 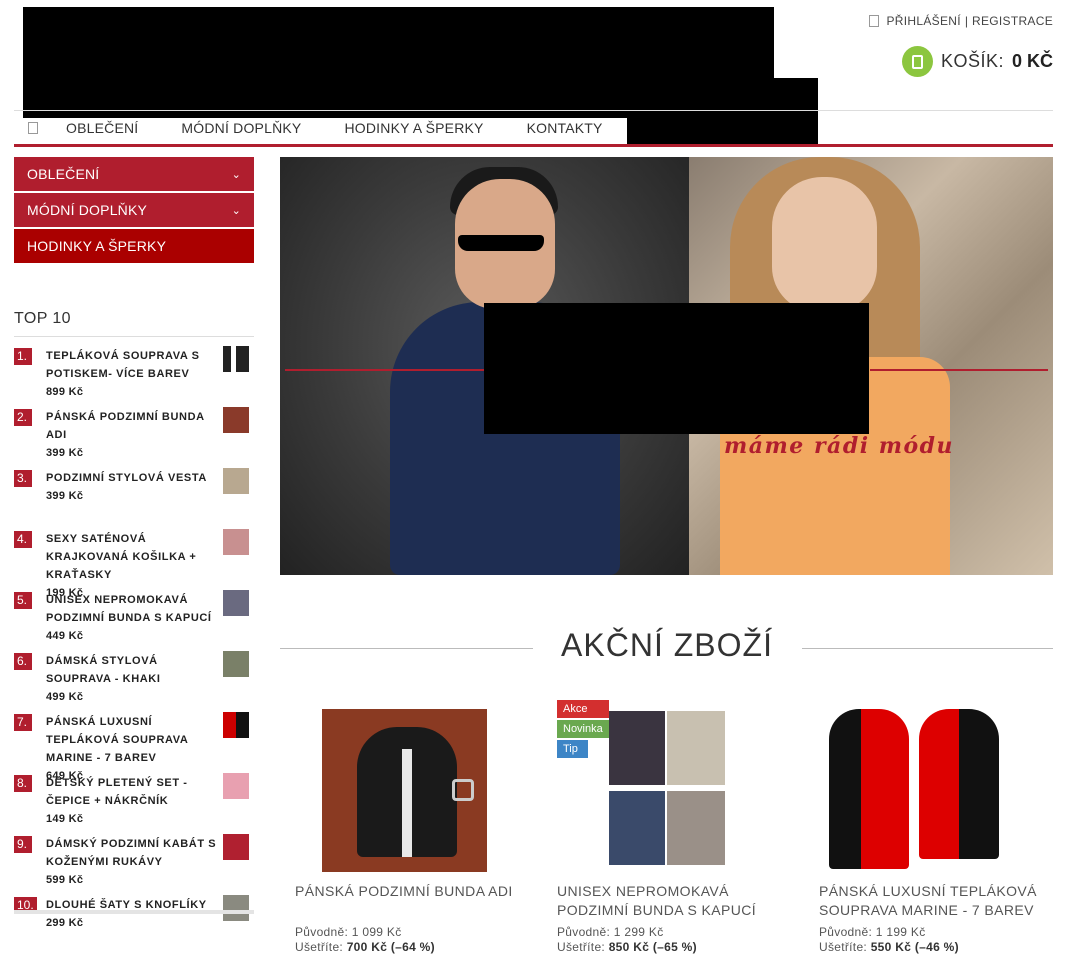 I want to click on woman-face-shape, so click(x=824, y=244).